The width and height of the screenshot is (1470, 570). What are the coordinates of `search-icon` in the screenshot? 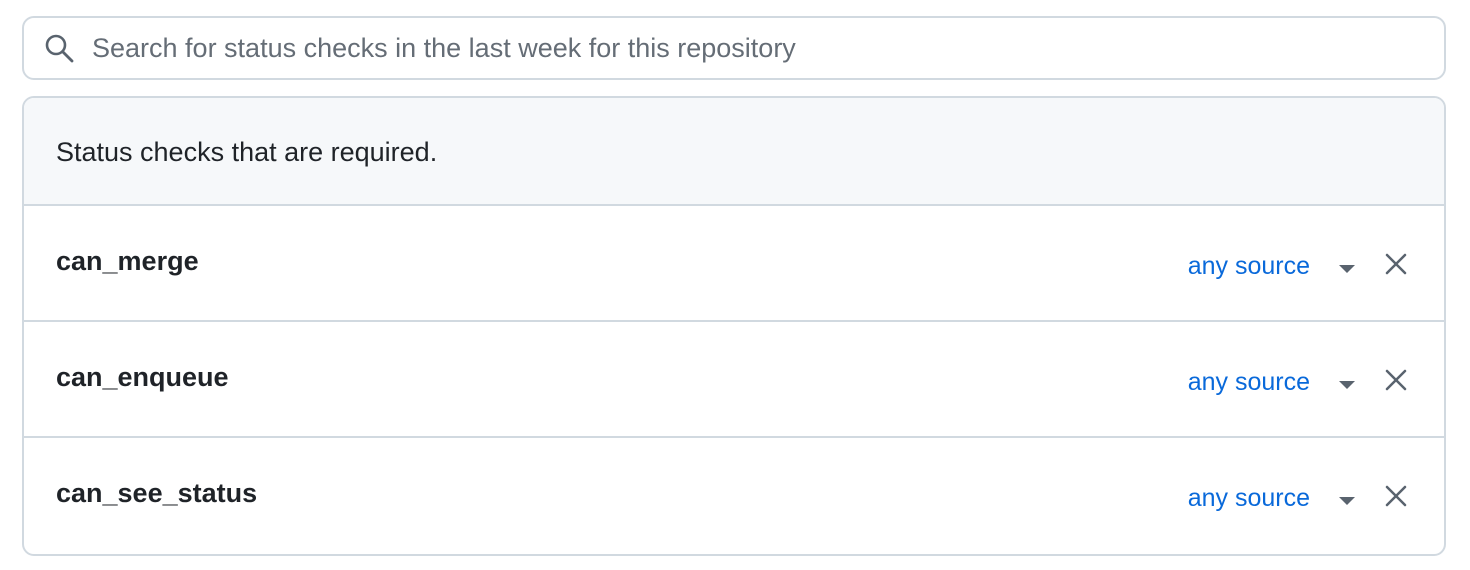 It's located at (59, 48).